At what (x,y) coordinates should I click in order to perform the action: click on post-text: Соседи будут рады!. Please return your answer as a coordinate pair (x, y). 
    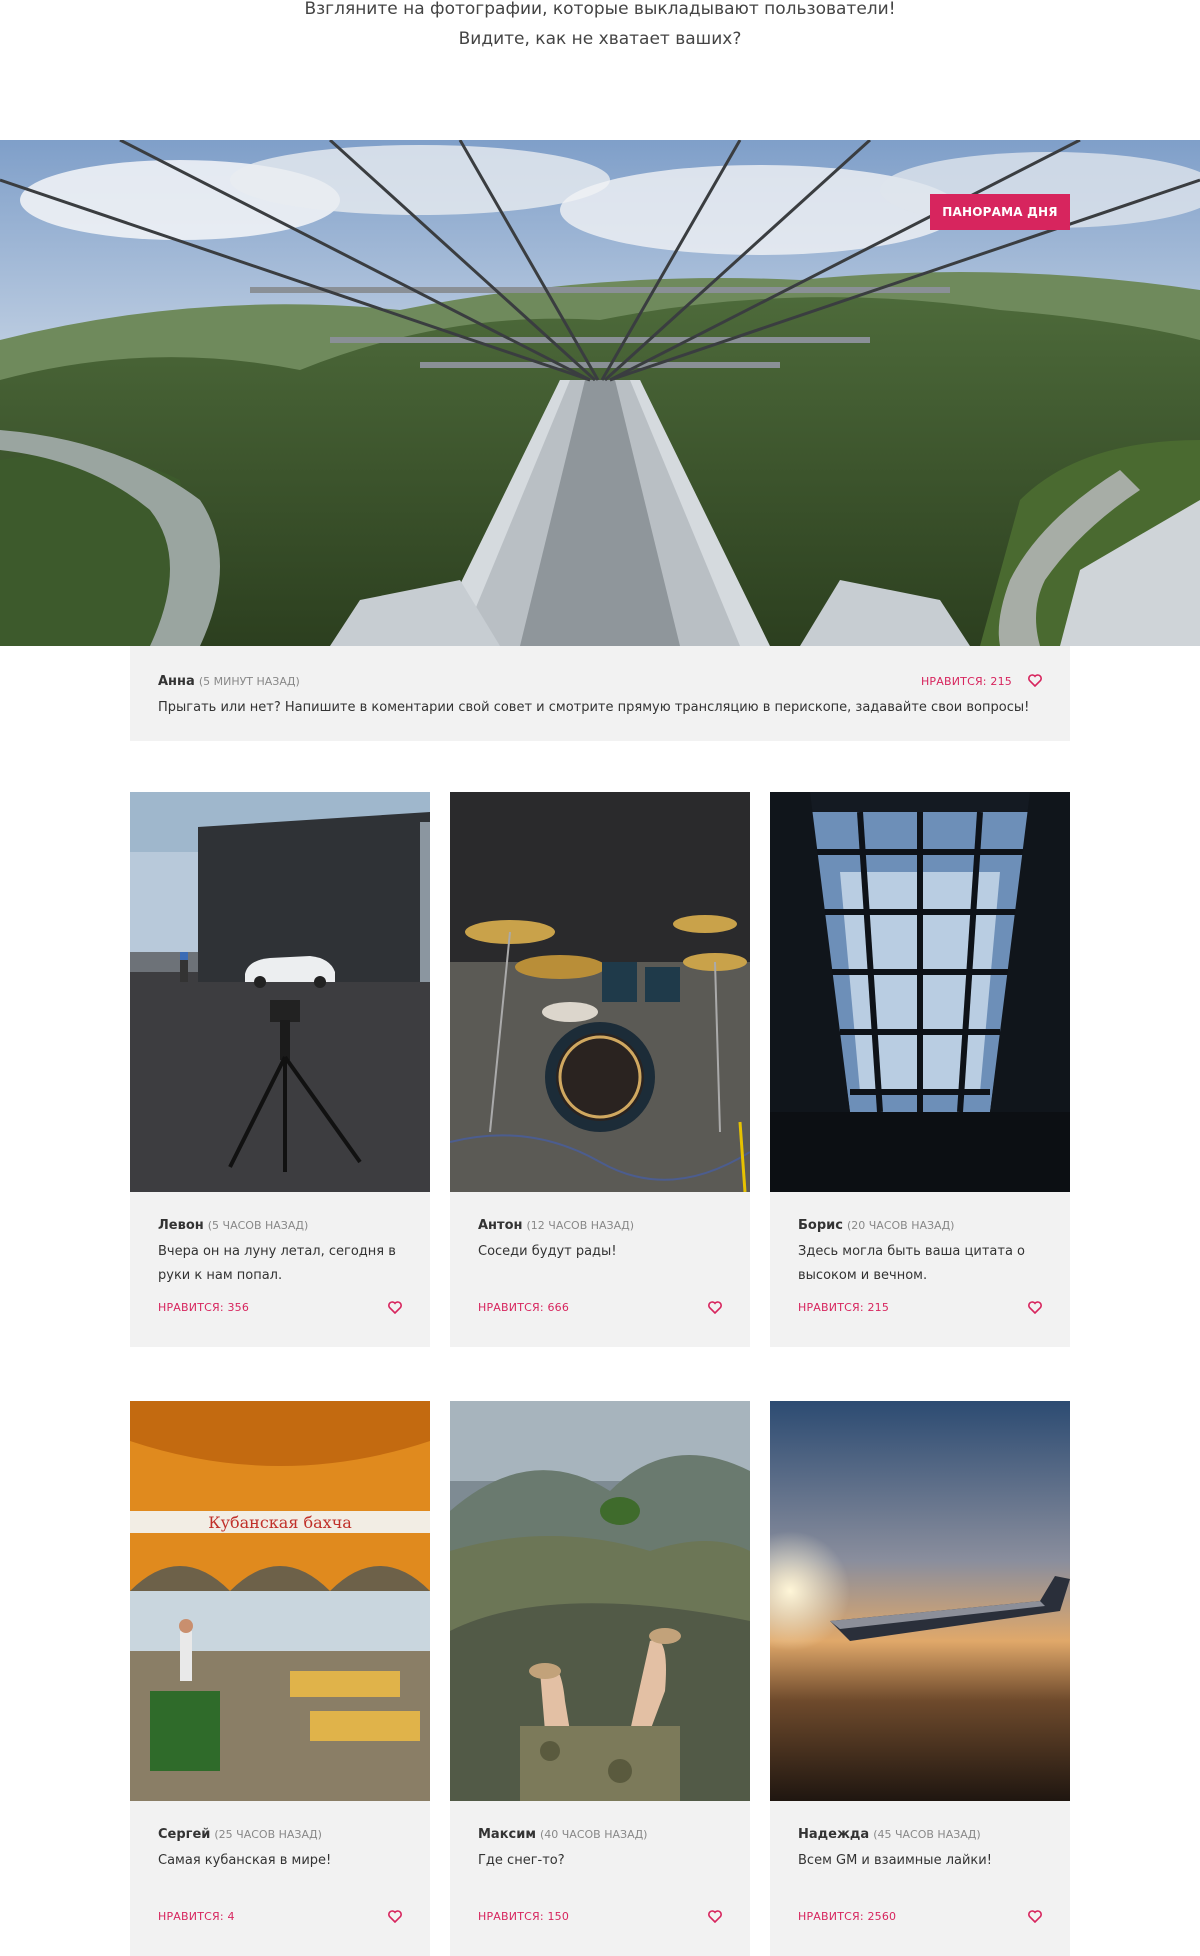
    Looking at the image, I should click on (547, 1251).